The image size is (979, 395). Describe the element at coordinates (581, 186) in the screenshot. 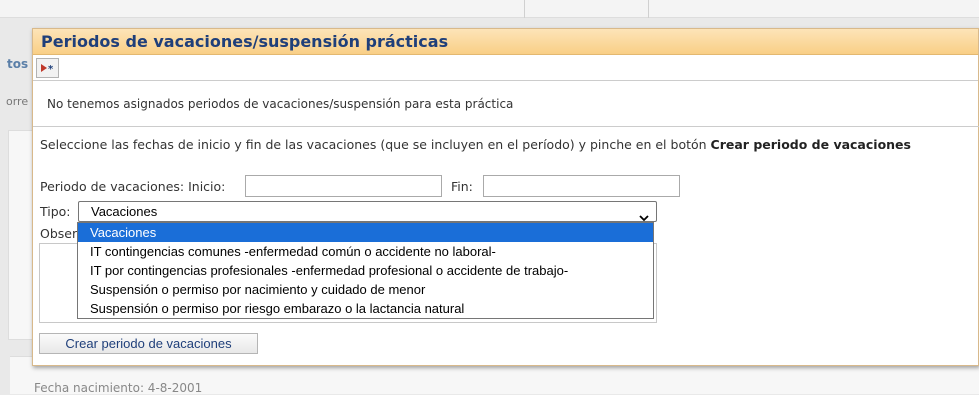

I see `end-date-input` at that location.